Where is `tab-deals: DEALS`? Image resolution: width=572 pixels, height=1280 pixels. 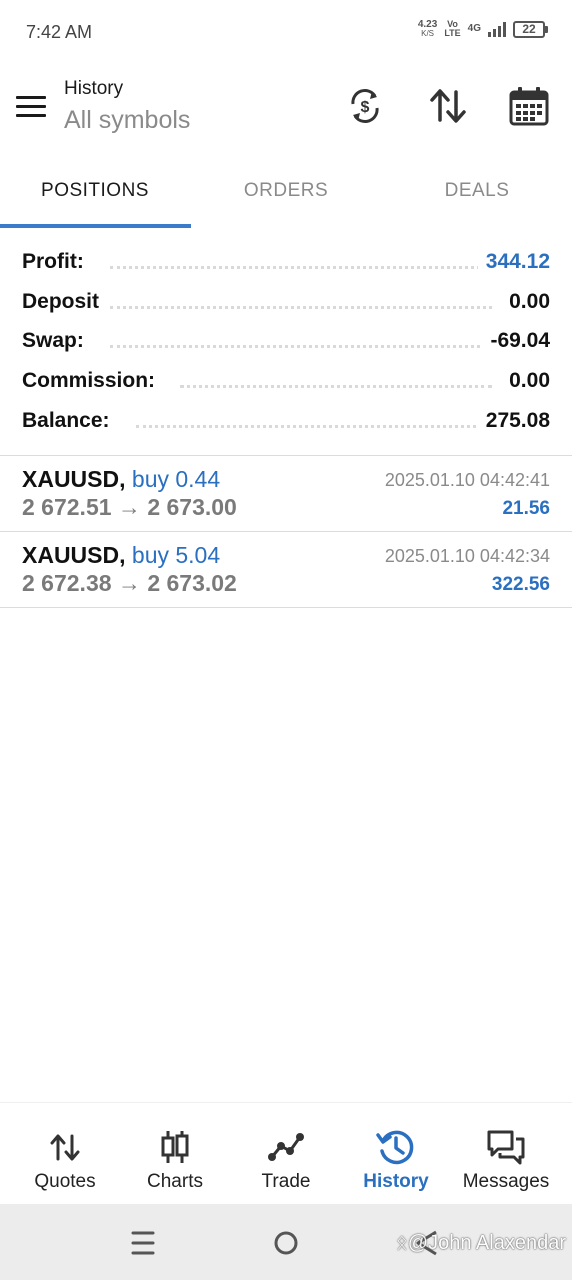 tab-deals: DEALS is located at coordinates (477, 199).